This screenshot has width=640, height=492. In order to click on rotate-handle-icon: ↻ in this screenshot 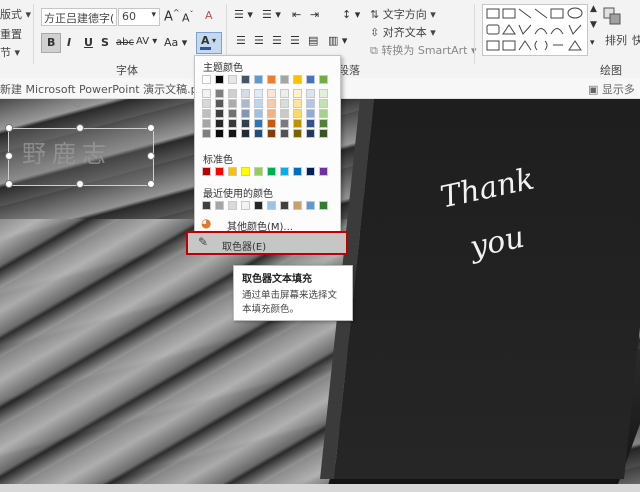, I will do `click(77, 104)`.